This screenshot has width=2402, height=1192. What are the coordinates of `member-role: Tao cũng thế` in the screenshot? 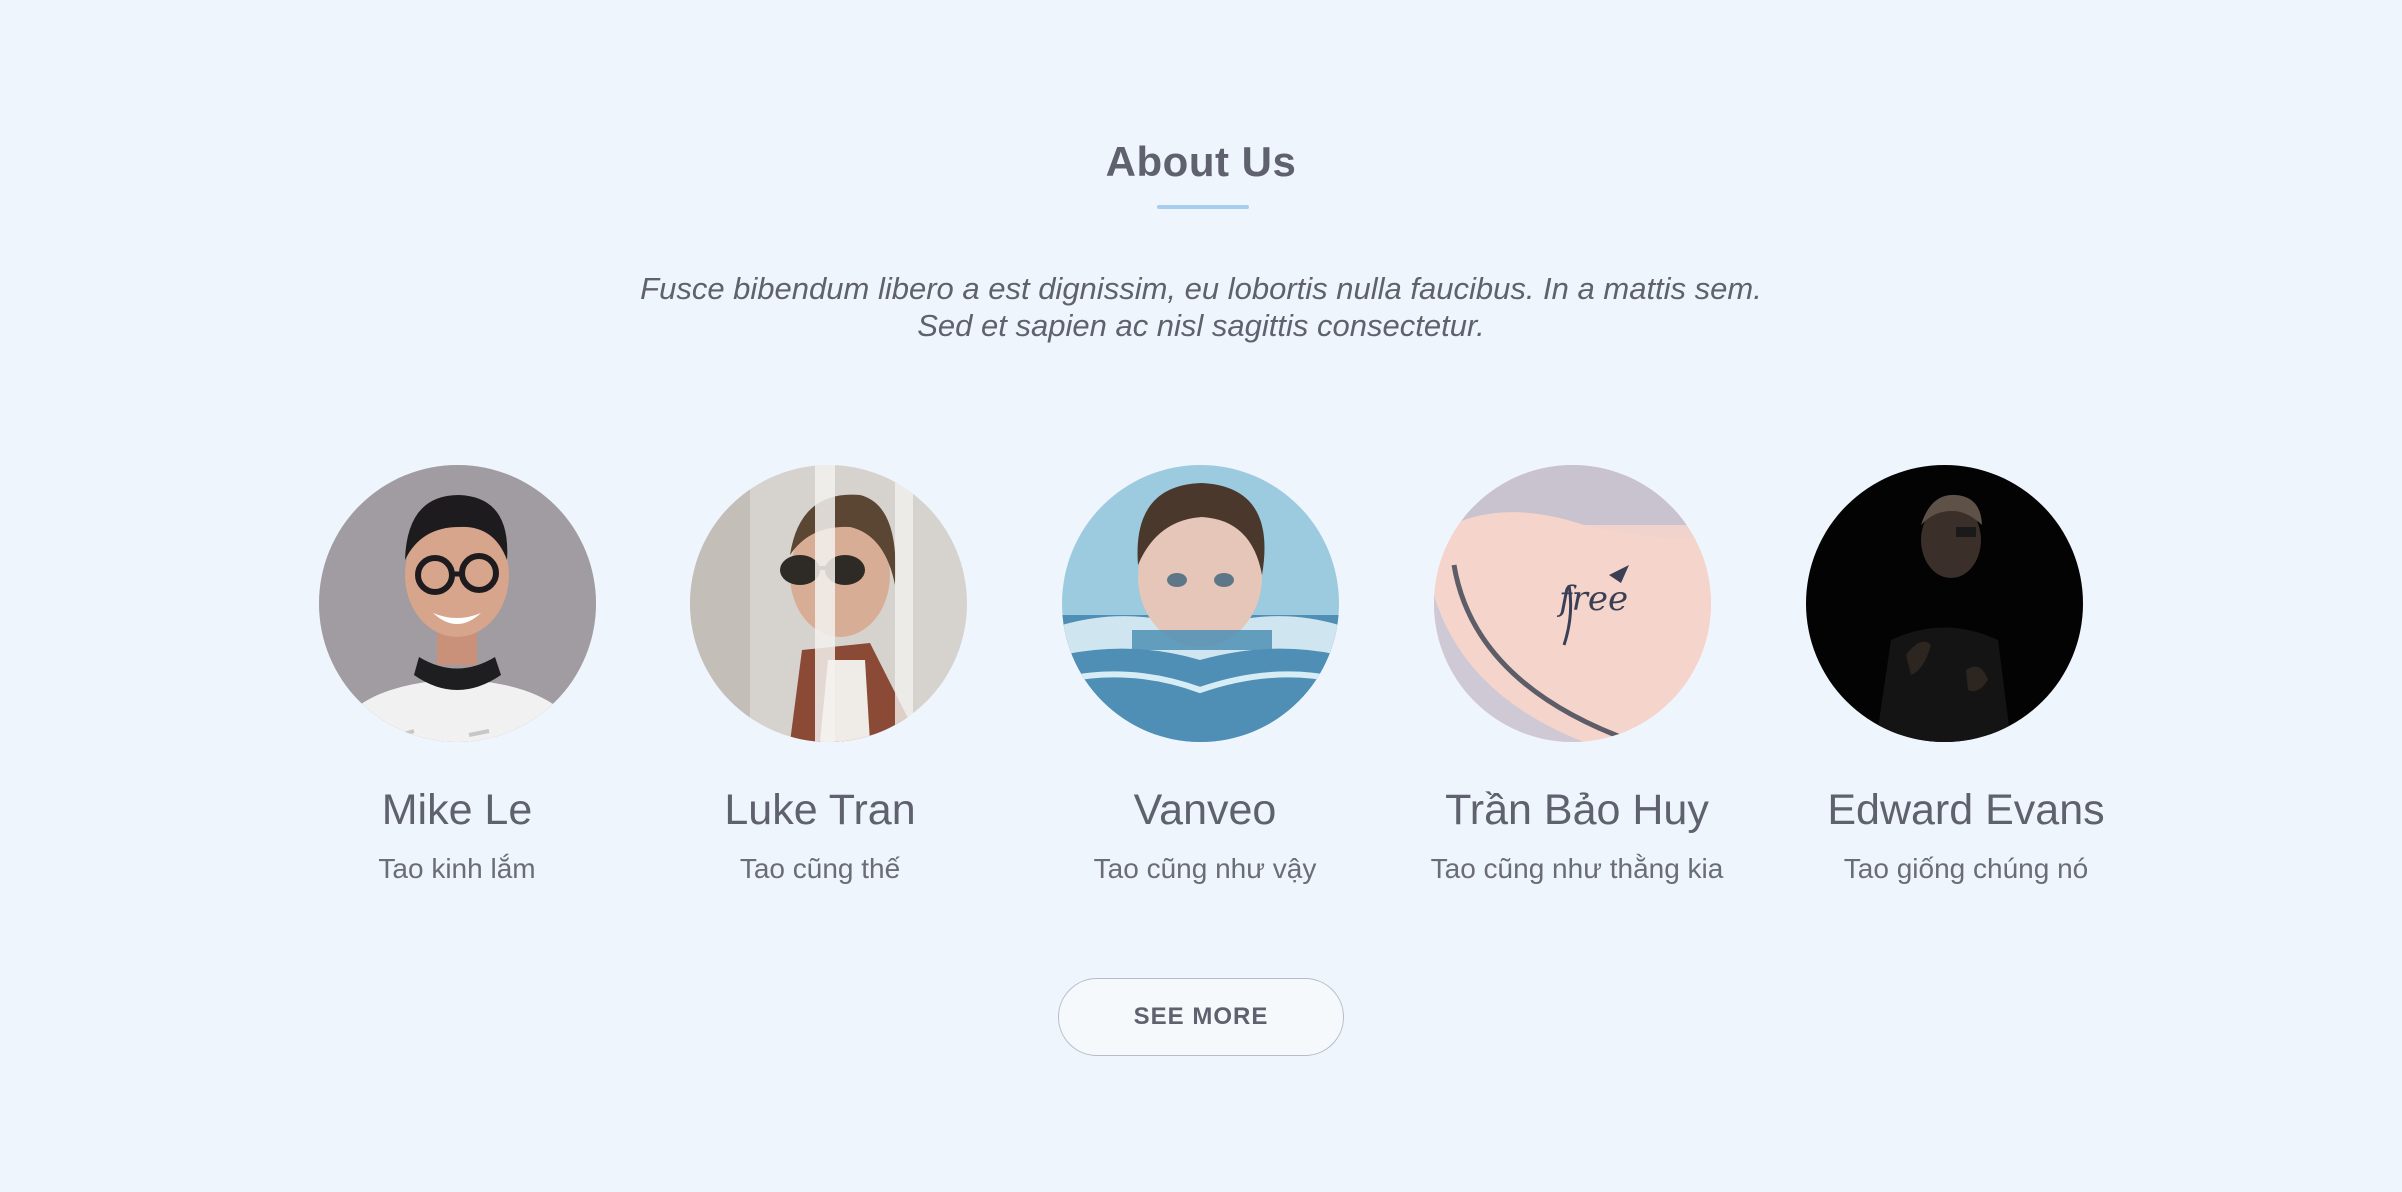 It's located at (820, 868).